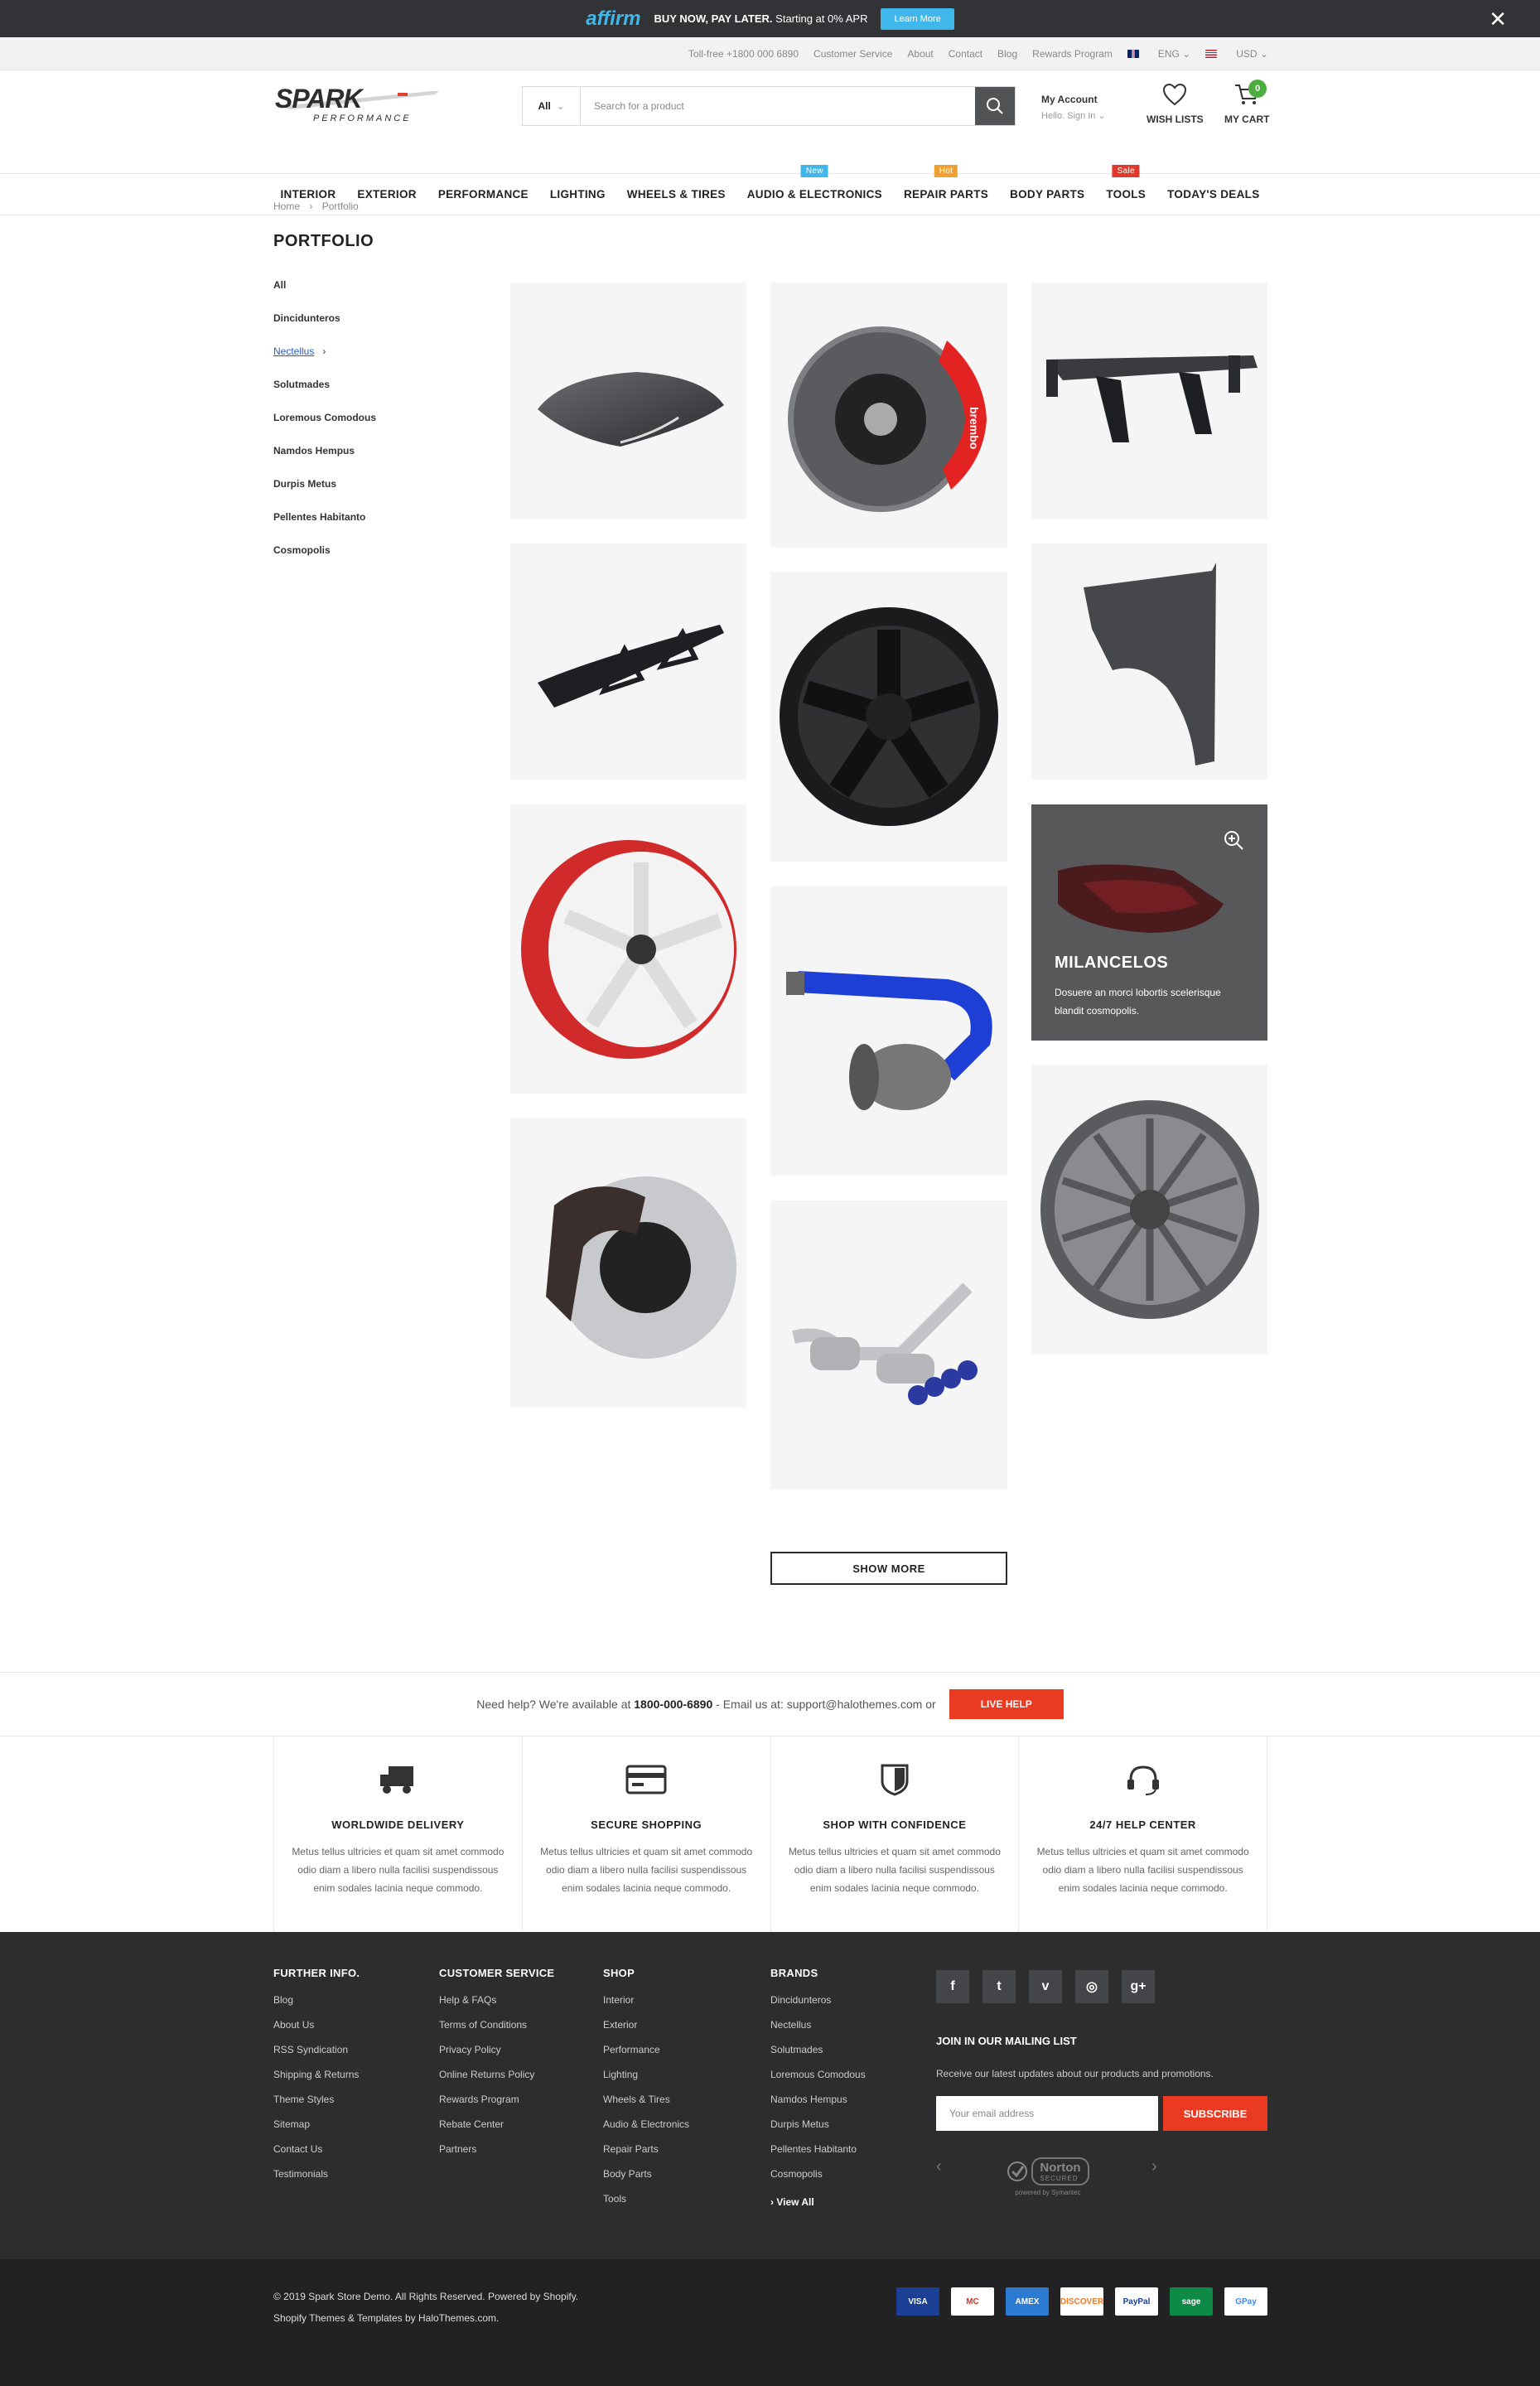 The width and height of the screenshot is (1540, 2386). What do you see at coordinates (646, 2106) in the screenshot?
I see `footer-link: Wheels & Tires` at bounding box center [646, 2106].